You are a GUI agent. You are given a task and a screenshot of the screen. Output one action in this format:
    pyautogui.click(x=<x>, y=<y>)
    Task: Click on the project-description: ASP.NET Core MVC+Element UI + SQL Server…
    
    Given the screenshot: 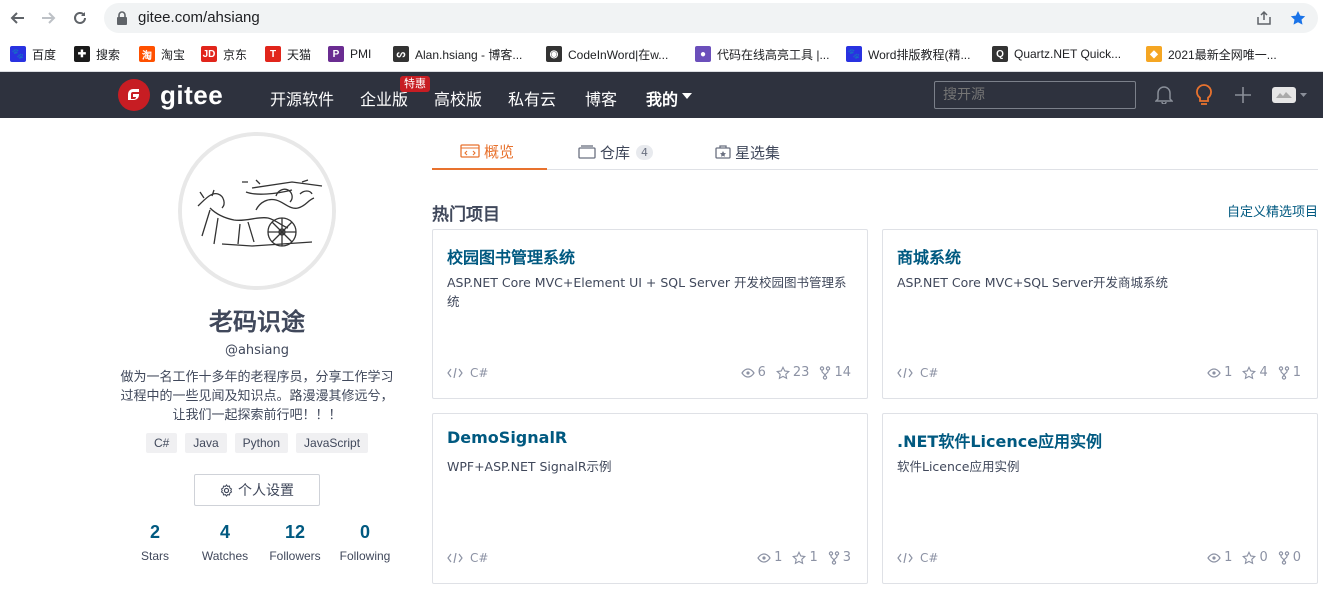 What is the action you would take?
    pyautogui.click(x=647, y=292)
    